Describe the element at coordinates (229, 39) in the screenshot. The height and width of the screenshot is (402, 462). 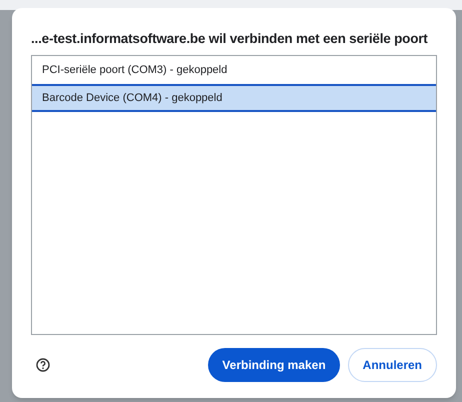
I see `dialog-title: ...e-test.informatsoftware.be wil verbinden met een seriële poort` at that location.